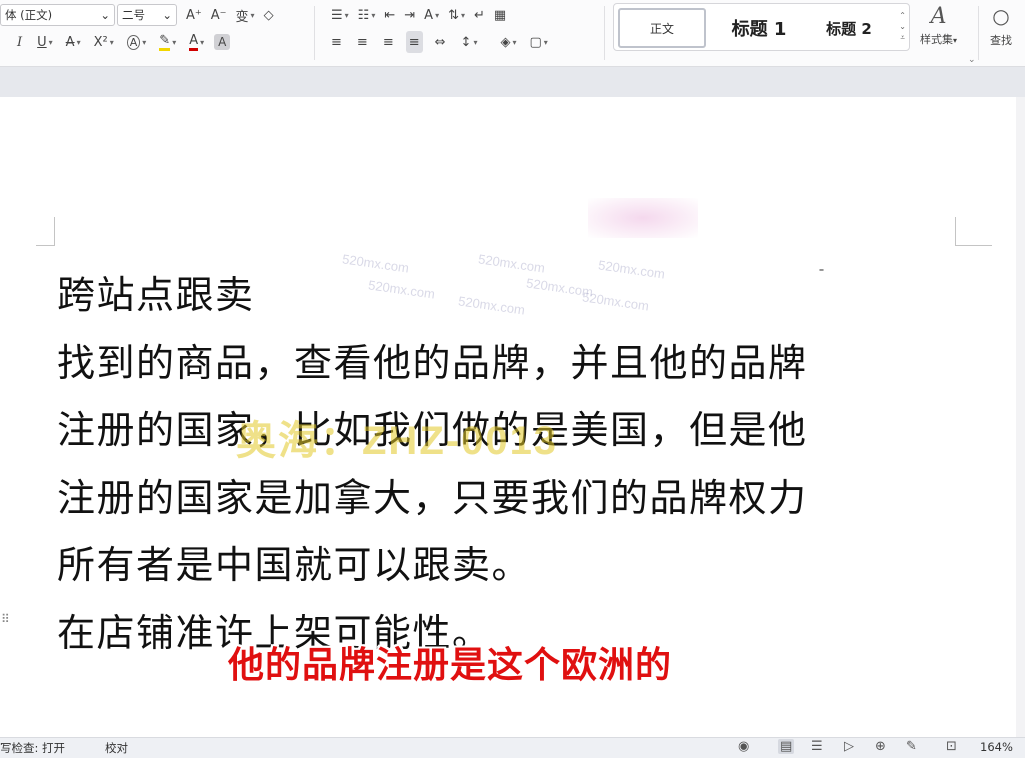 The height and width of the screenshot is (758, 1025). I want to click on font-name-value: 体 (正文), so click(29, 15).